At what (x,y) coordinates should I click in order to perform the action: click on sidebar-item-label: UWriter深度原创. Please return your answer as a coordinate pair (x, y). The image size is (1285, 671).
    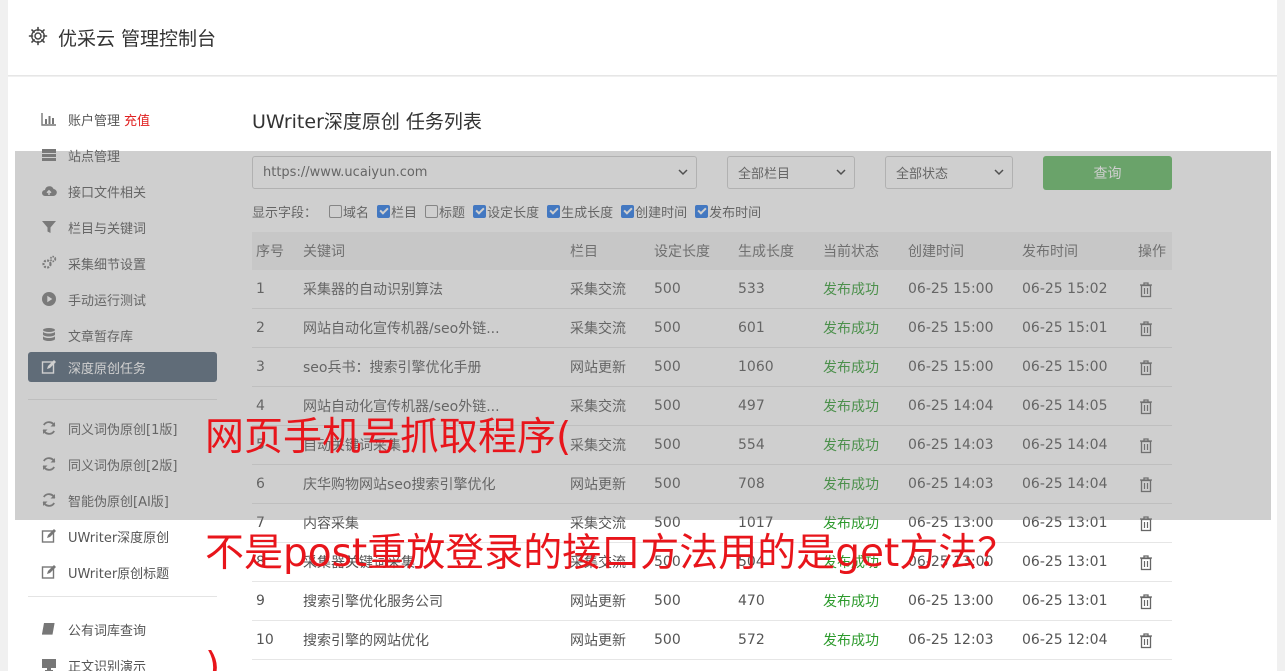
    Looking at the image, I should click on (119, 538).